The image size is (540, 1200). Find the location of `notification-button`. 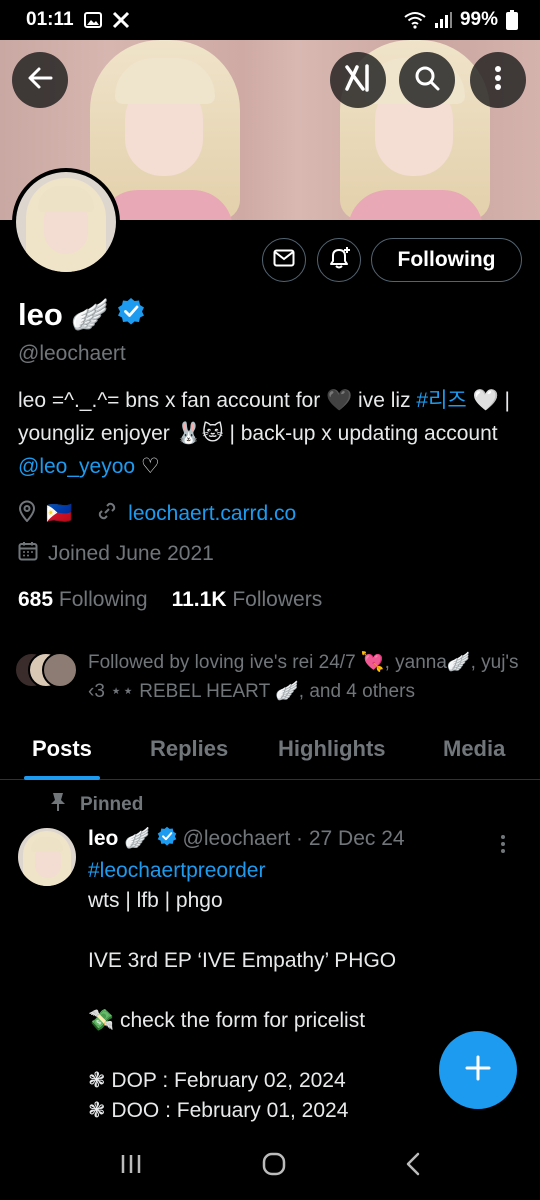

notification-button is located at coordinates (339, 260).